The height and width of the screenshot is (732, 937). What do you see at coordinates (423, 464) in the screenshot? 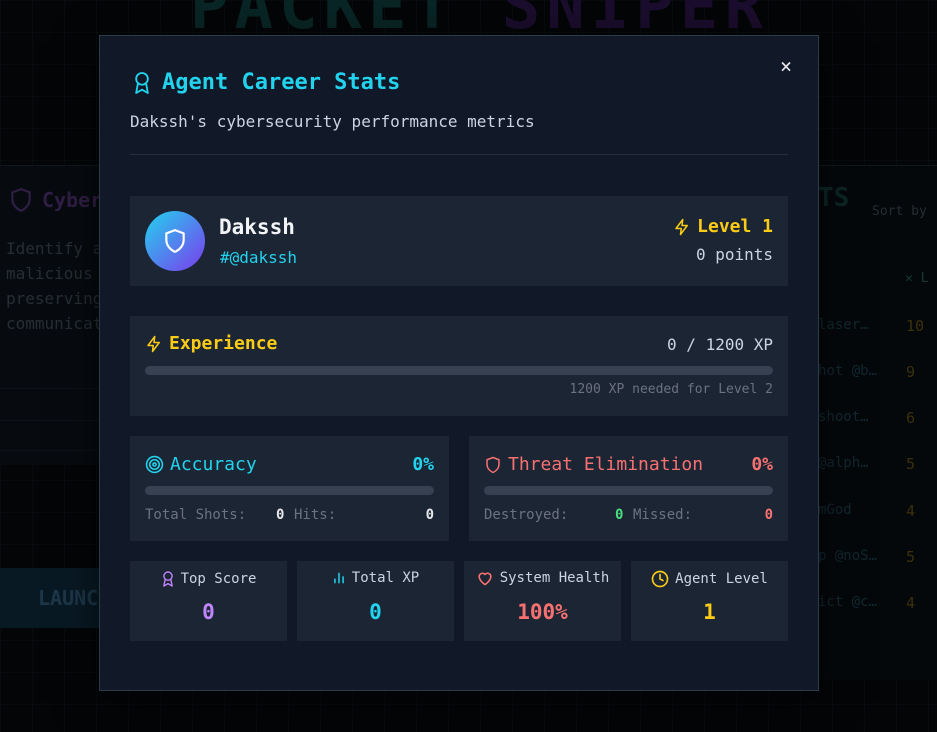
I see `accuracy-percent: 0%` at bounding box center [423, 464].